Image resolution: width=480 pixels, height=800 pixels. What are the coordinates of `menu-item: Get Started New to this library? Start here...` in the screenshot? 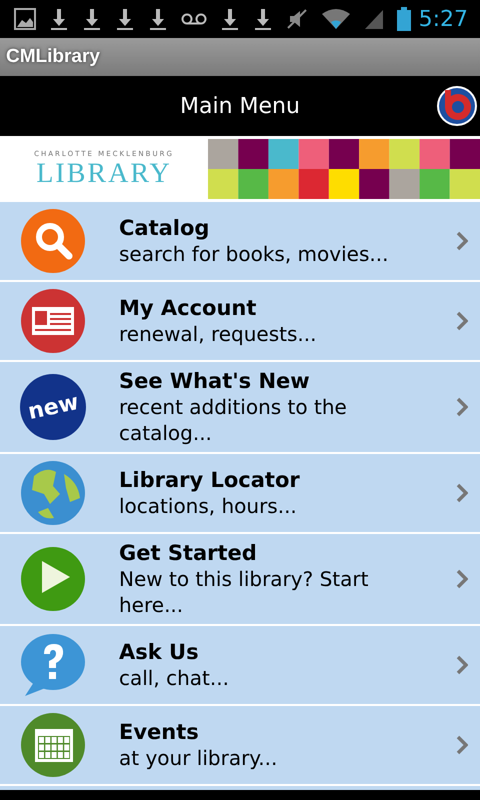 It's located at (240, 580).